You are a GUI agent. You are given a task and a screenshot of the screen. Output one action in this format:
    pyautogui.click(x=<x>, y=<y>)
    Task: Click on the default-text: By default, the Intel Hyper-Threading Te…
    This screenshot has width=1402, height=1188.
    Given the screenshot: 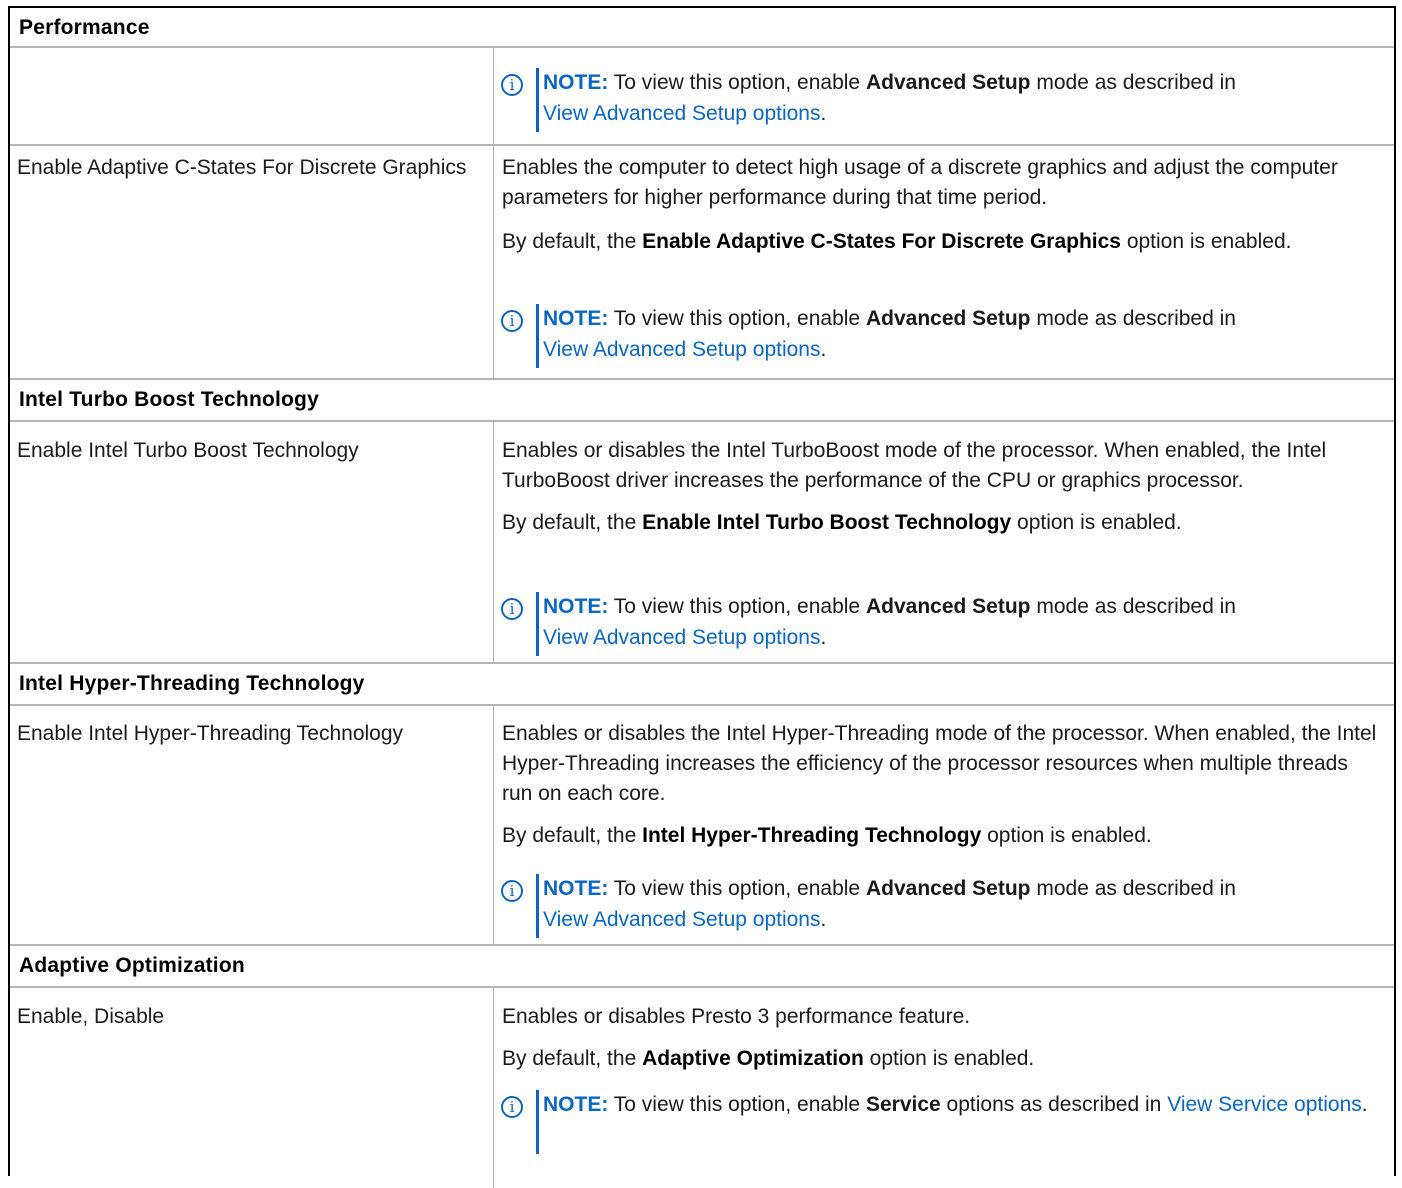 What is the action you would take?
    pyautogui.click(x=827, y=835)
    